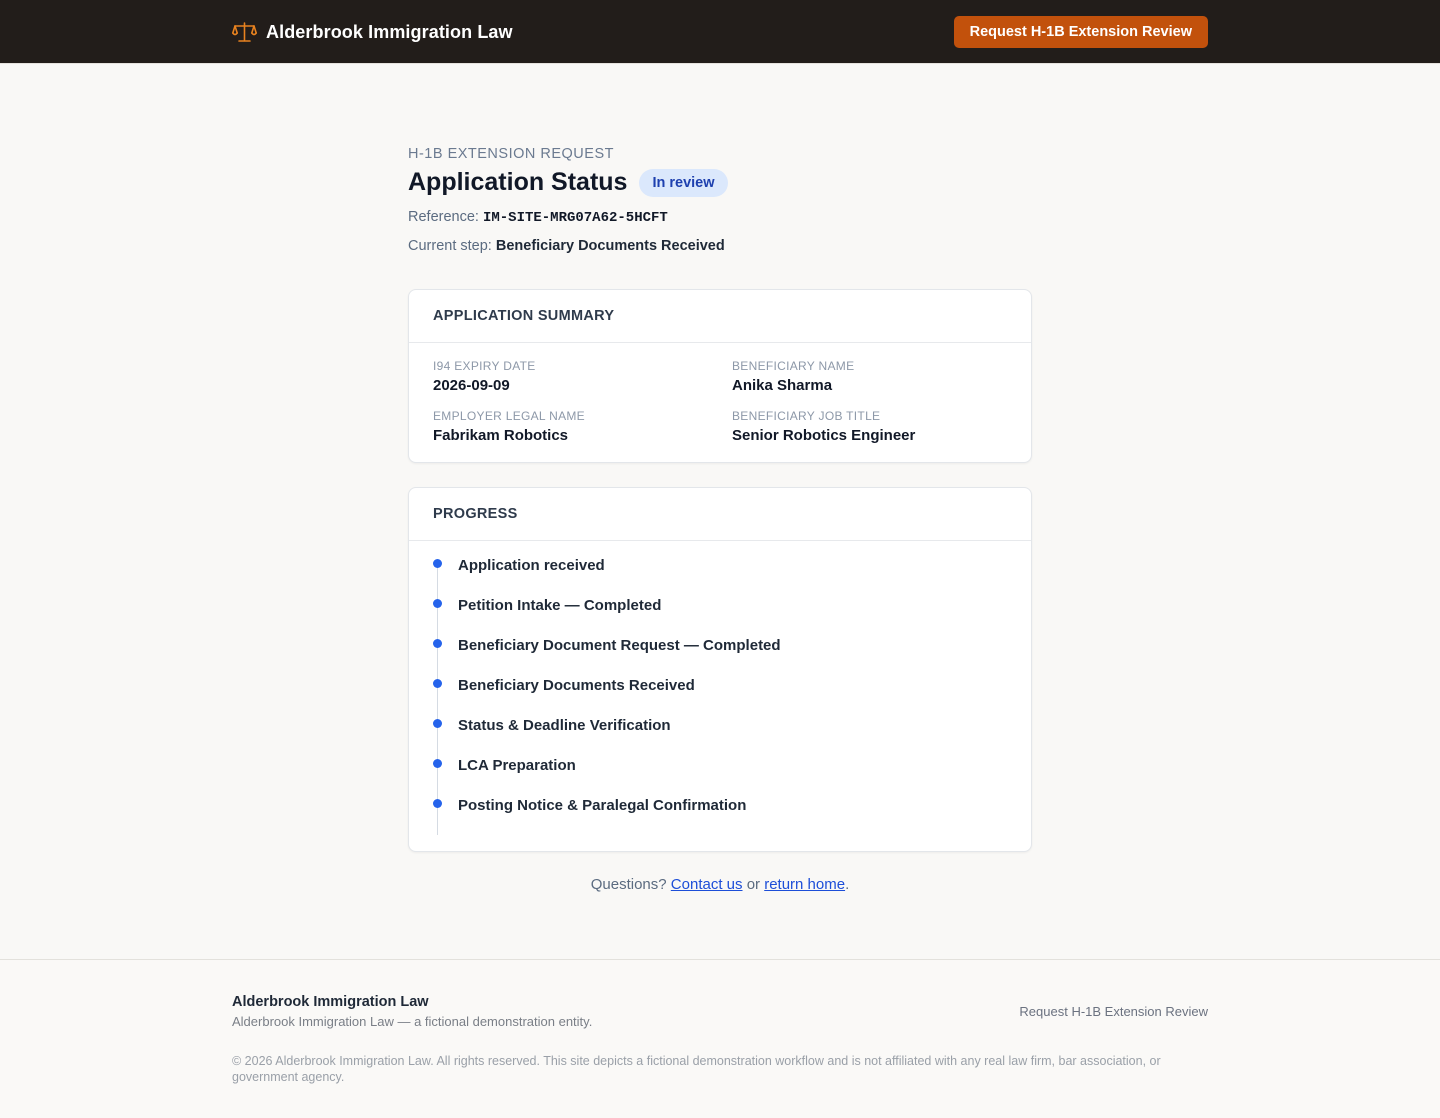 Image resolution: width=1440 pixels, height=1118 pixels. I want to click on step-label: Beneficiary Documents Received, so click(576, 685).